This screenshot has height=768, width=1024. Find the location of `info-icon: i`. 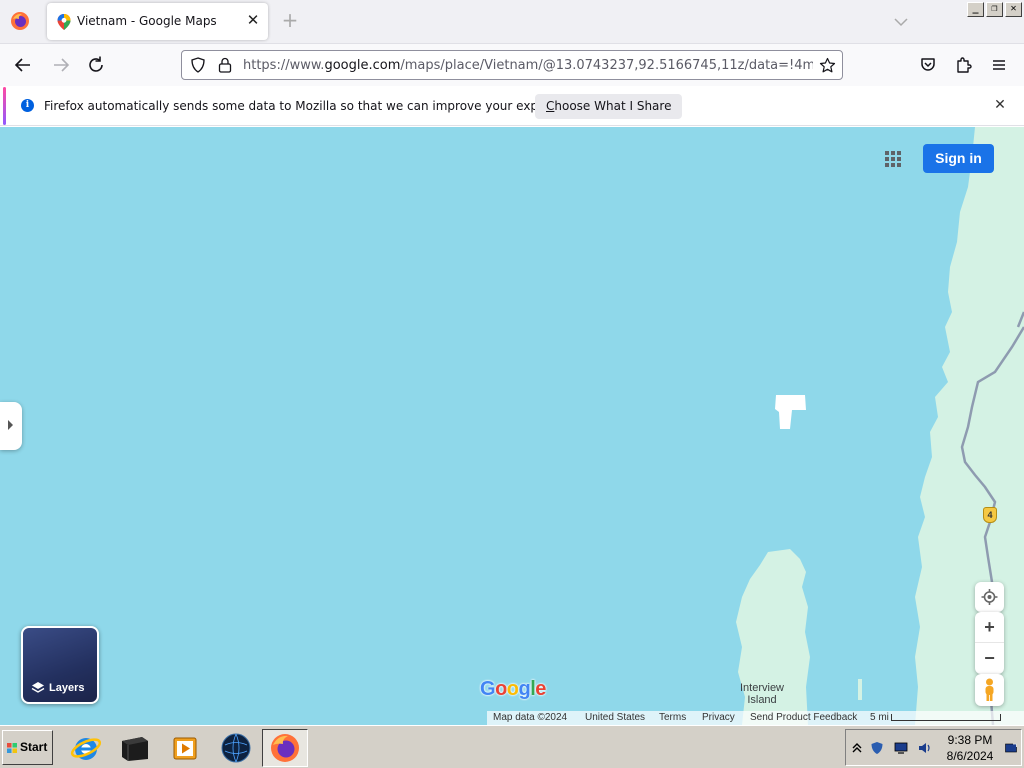

info-icon: i is located at coordinates (27, 105).